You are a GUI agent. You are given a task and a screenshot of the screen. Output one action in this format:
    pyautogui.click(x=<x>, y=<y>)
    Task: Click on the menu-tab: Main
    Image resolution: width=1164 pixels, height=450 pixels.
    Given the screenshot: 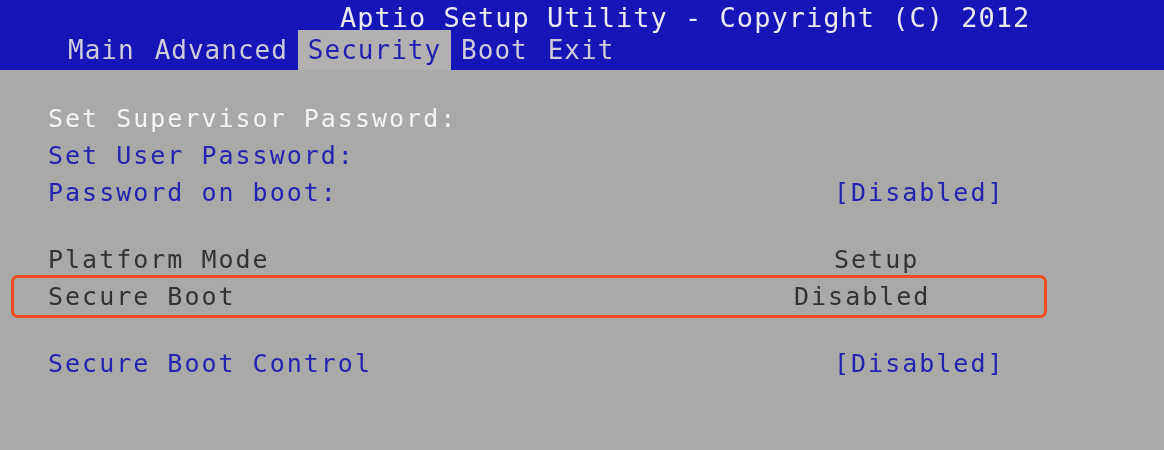 What is the action you would take?
    pyautogui.click(x=101, y=50)
    